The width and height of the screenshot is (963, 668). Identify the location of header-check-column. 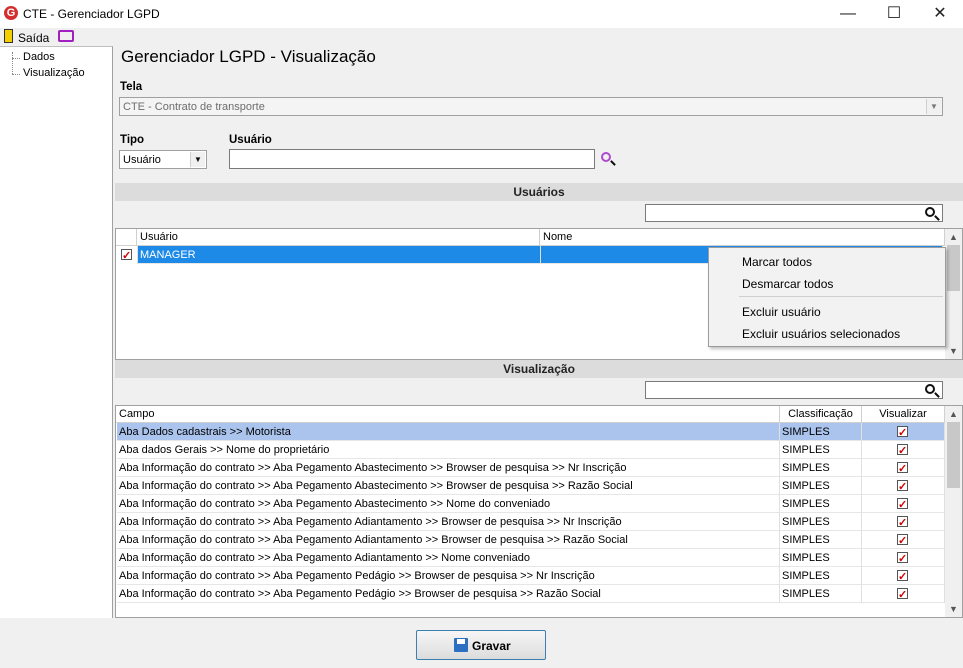
(126, 237).